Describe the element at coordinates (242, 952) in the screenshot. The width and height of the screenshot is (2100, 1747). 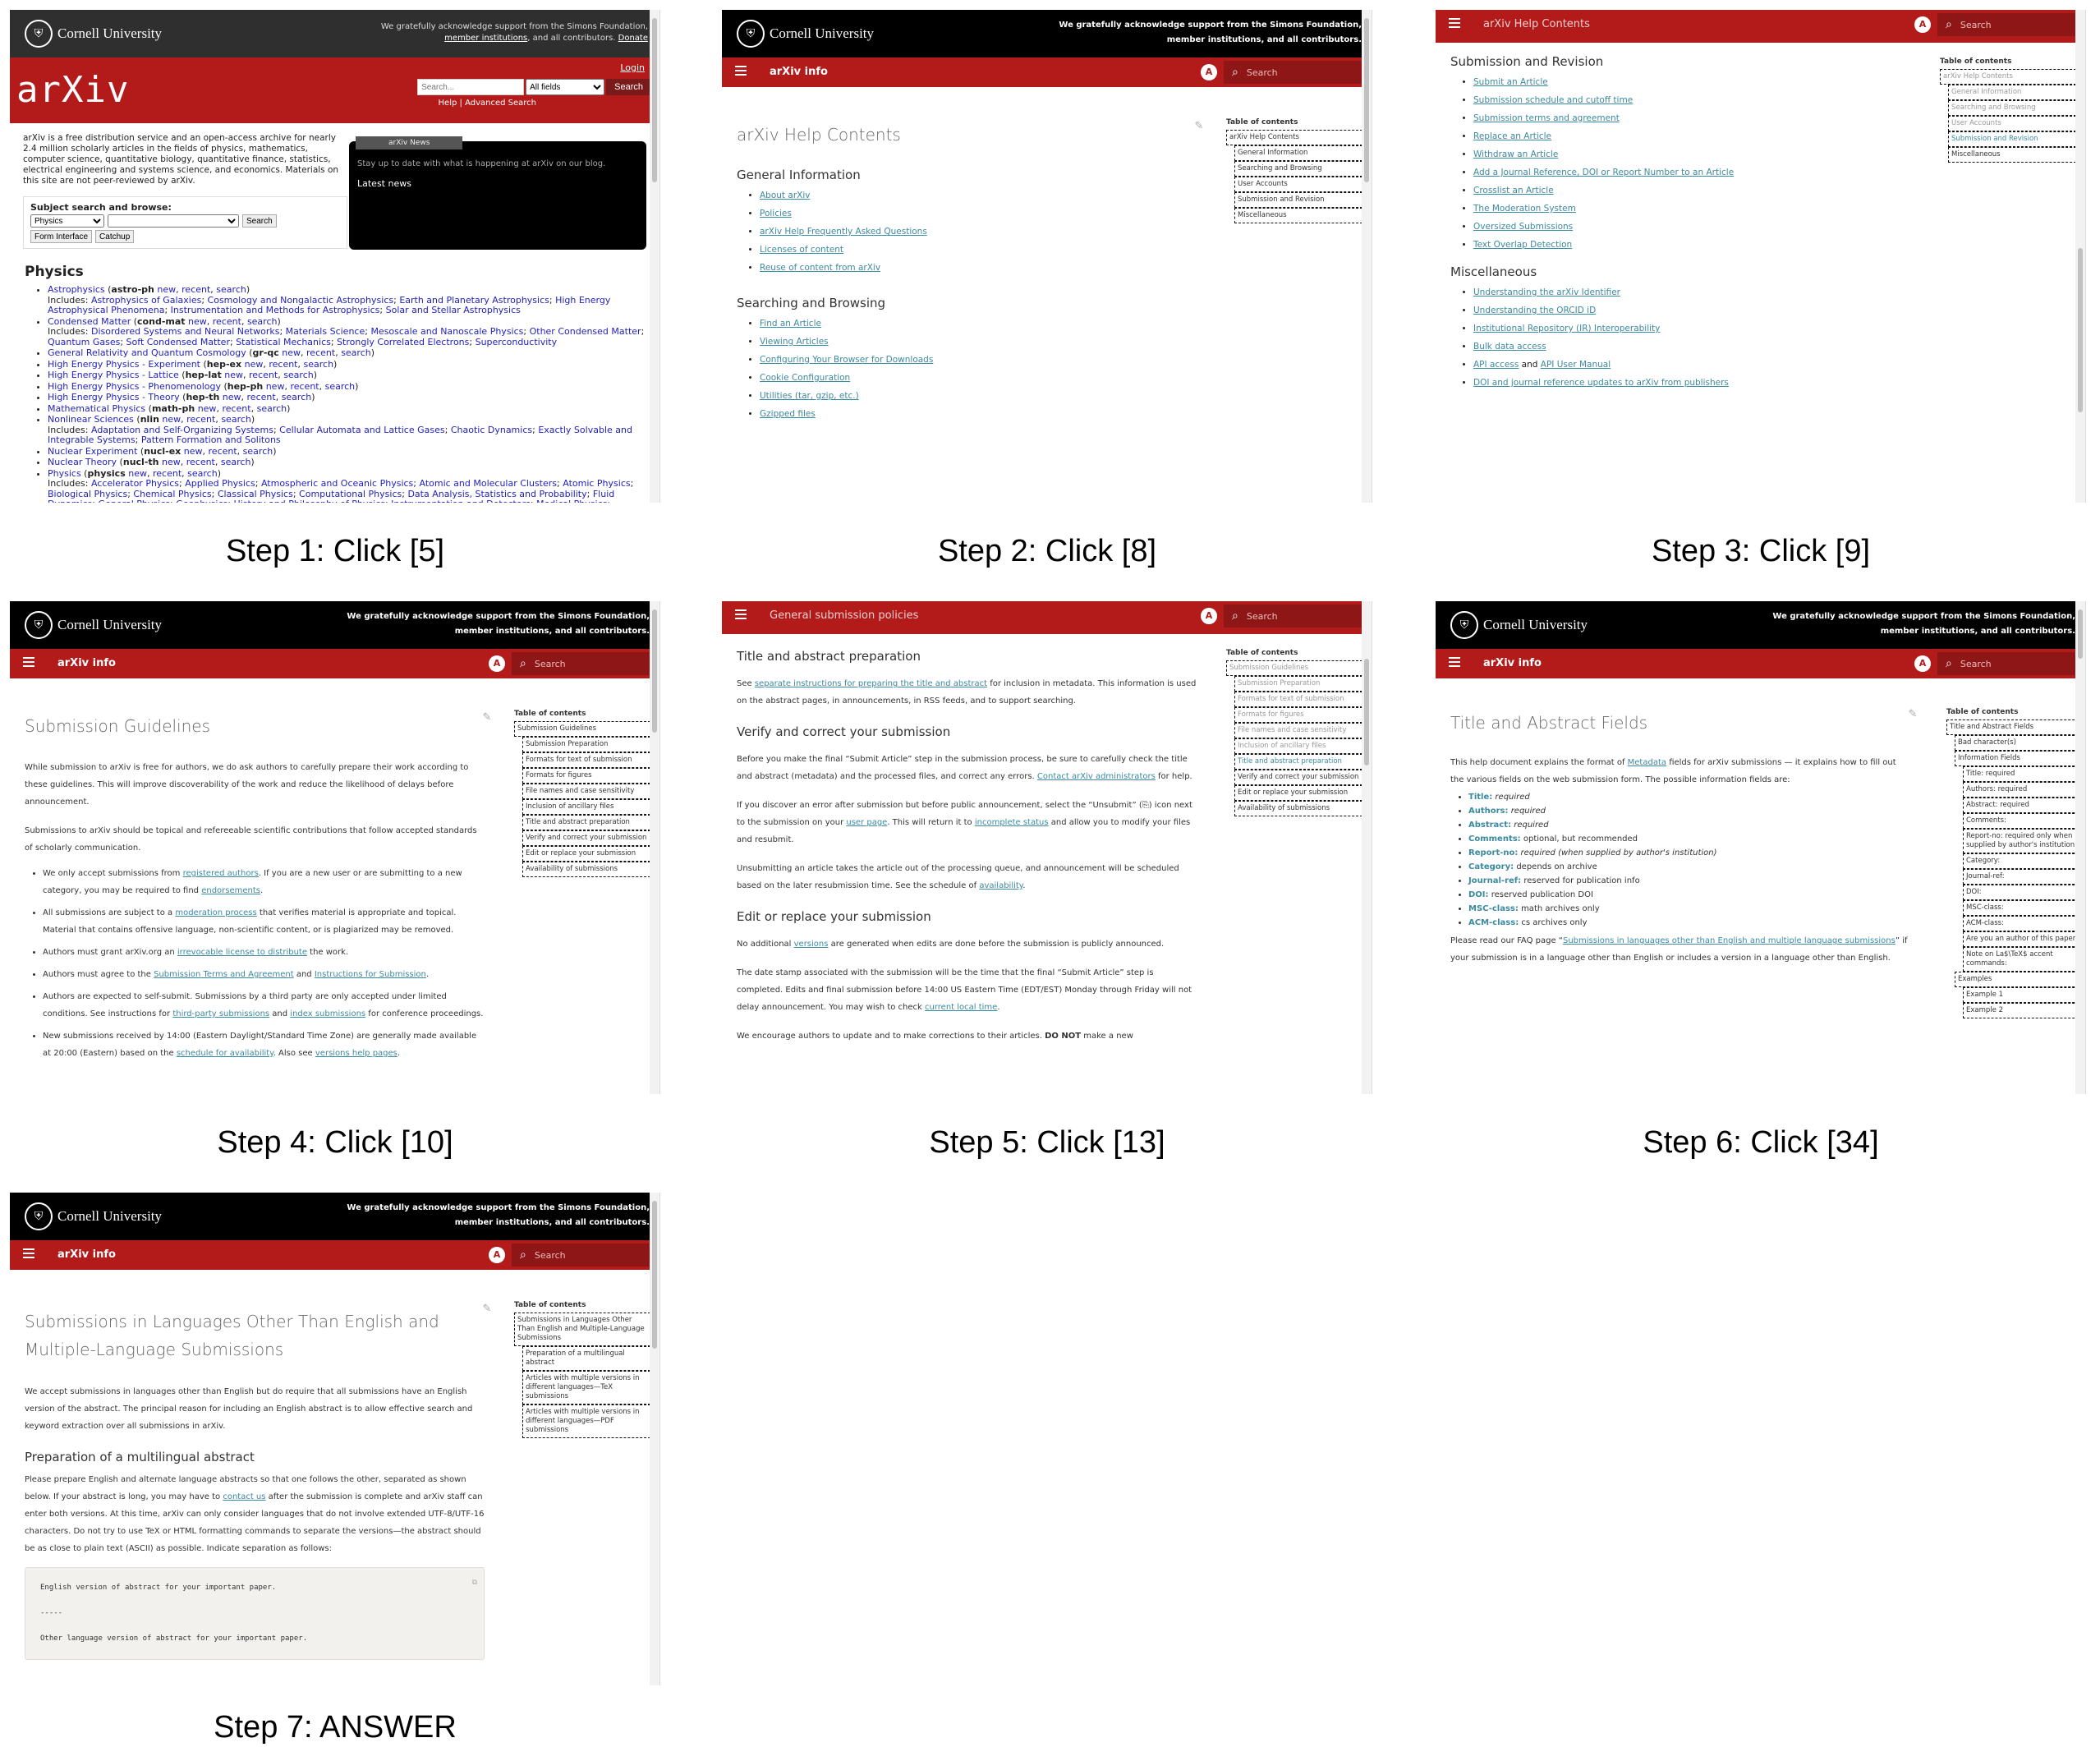
I see `inline-link: irrevocable license to distribute` at that location.